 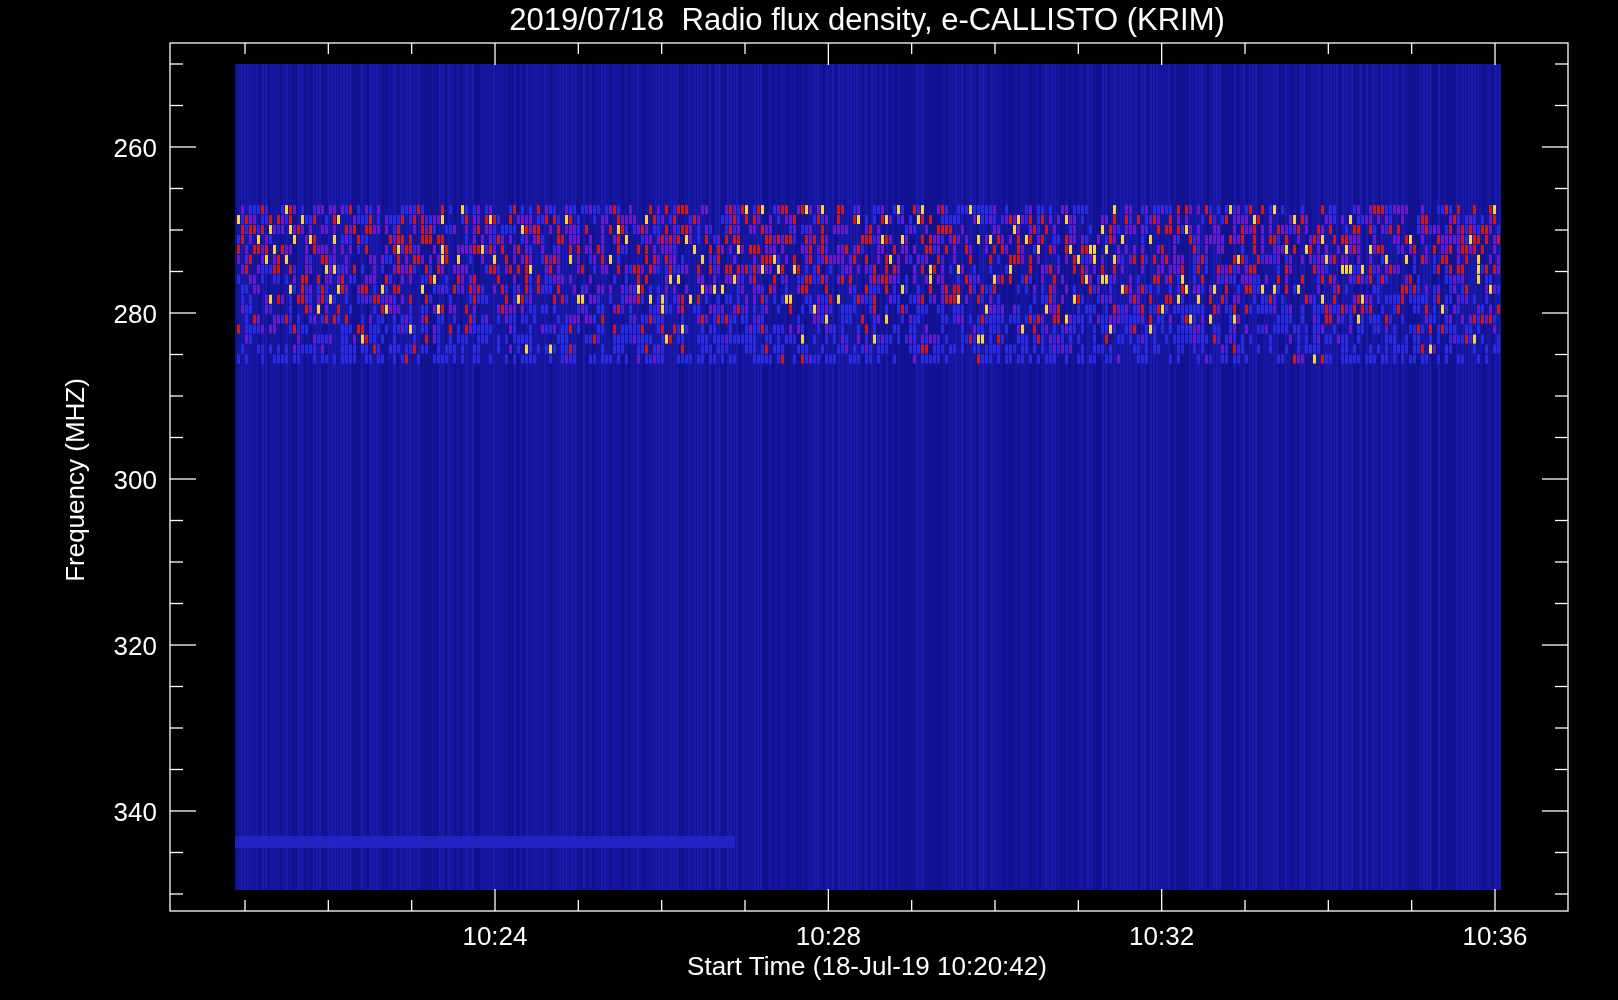 What do you see at coordinates (1162, 936) in the screenshot?
I see `x-tick-label: 10:32` at bounding box center [1162, 936].